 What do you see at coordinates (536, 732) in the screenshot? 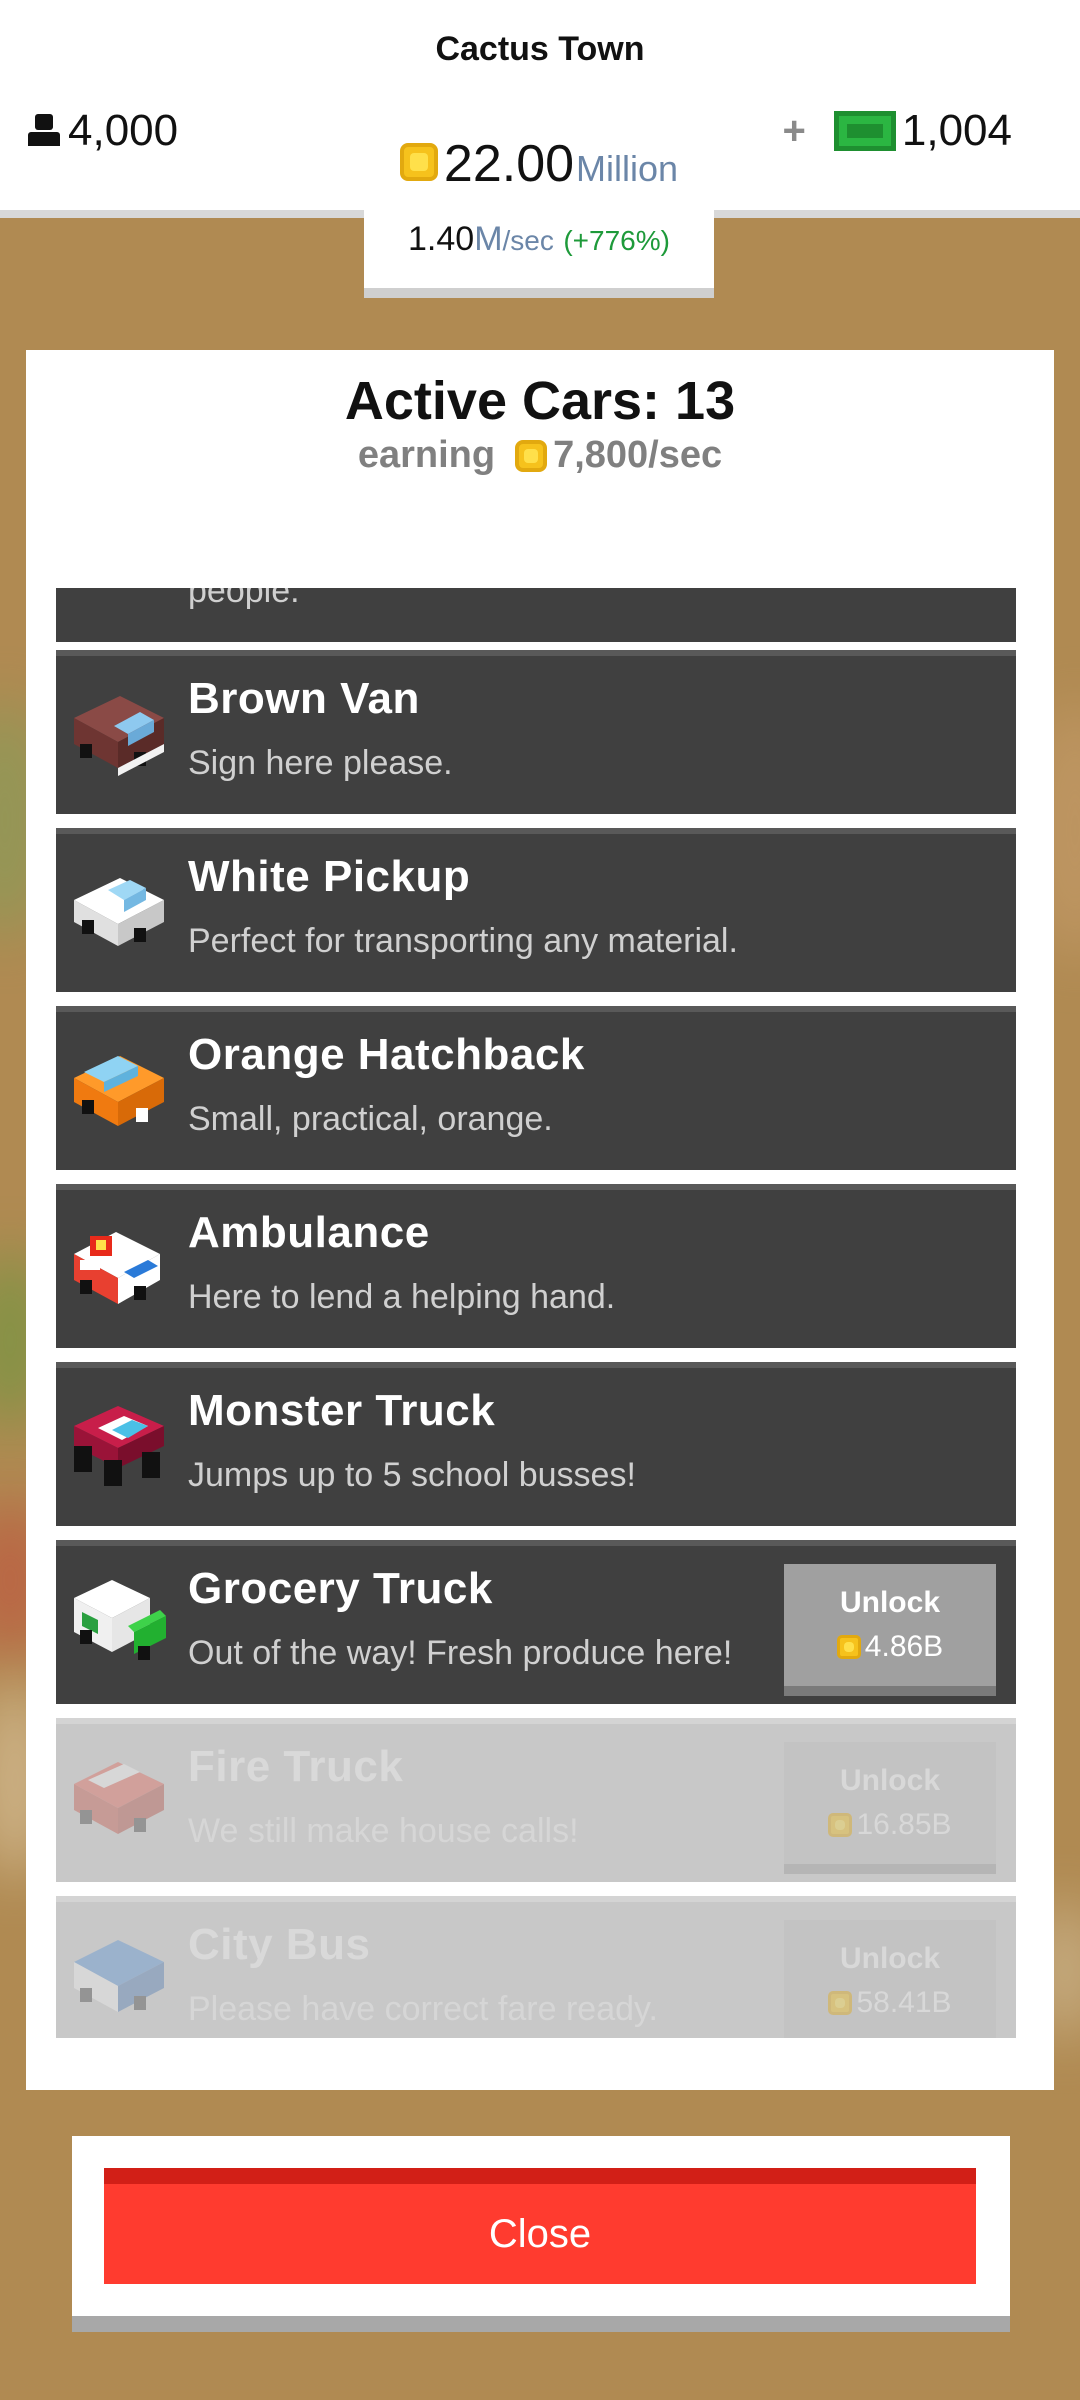
I see `car-row-brown-van: Brown Van Sign here please.` at bounding box center [536, 732].